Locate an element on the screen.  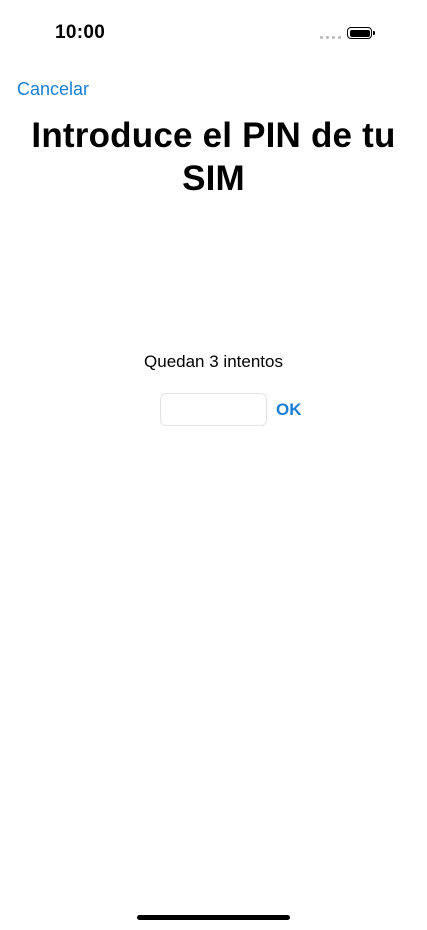
battery-icon is located at coordinates (359, 33).